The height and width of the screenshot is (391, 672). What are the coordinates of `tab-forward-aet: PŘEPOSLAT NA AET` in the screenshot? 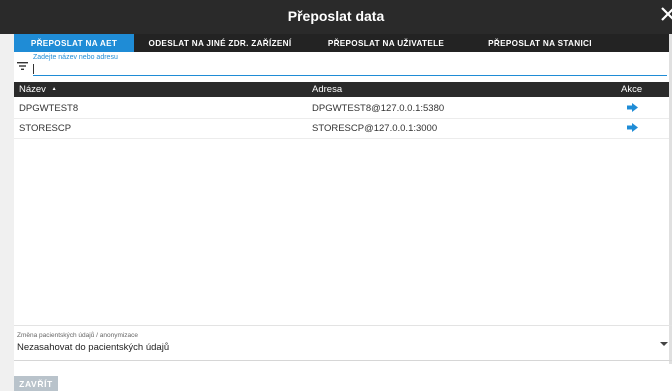 It's located at (74, 43).